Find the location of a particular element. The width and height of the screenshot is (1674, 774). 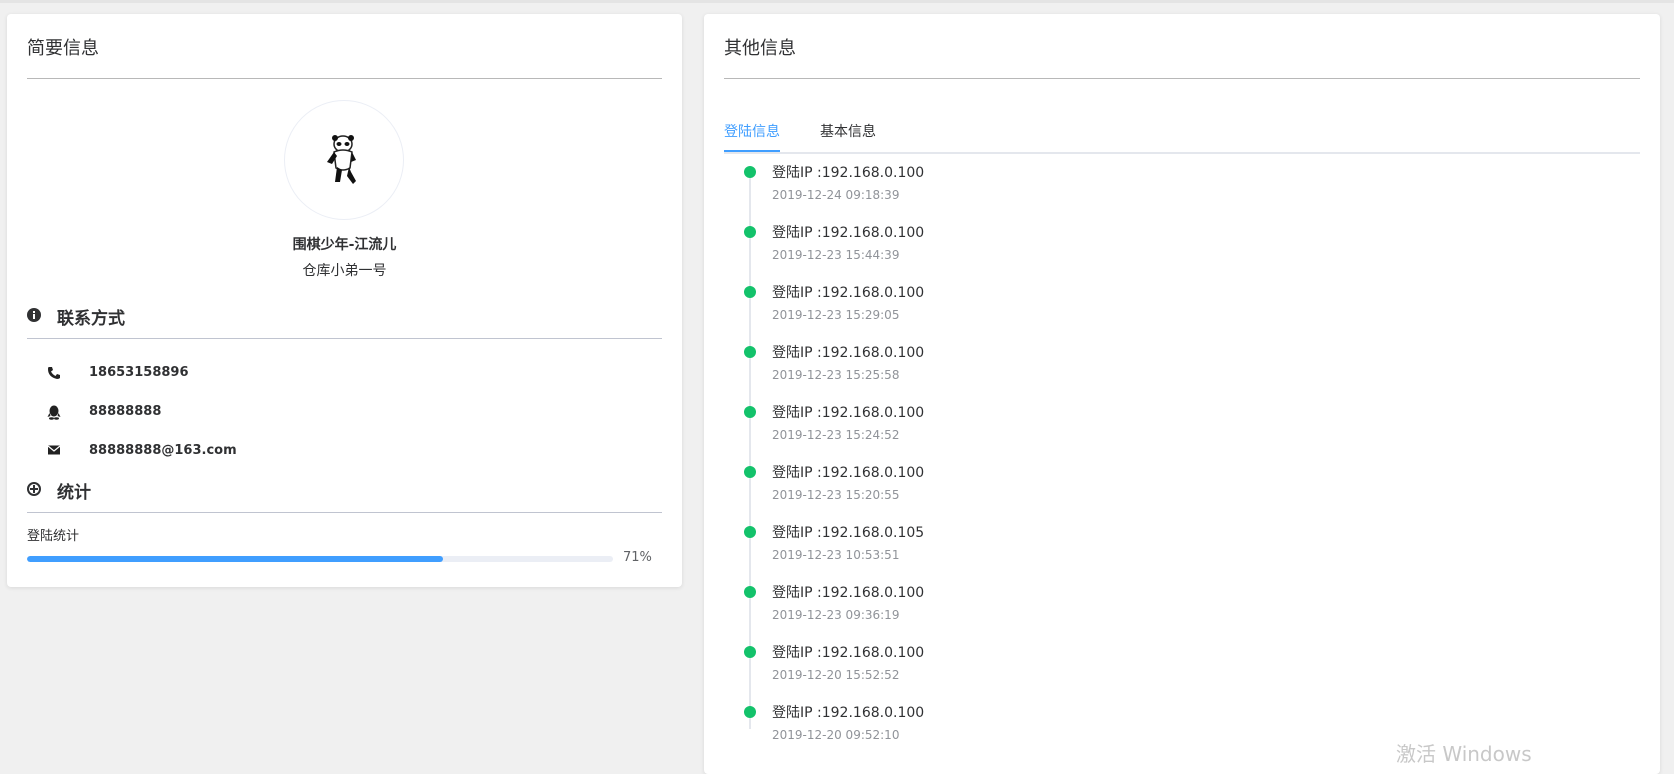

timeline-timestamp: 2019-12-23 15:25:58 is located at coordinates (836, 375).